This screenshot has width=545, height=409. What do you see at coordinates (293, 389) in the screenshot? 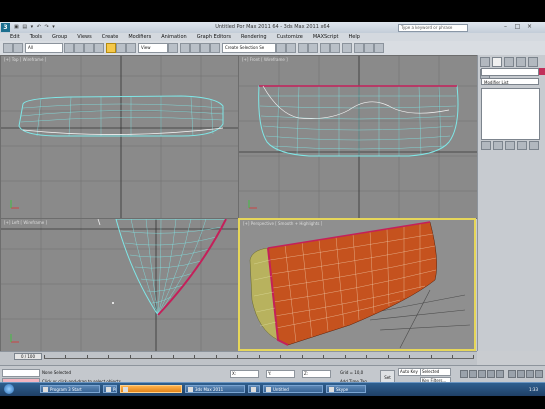
I see `taskbar-item-6: Untitled` at bounding box center [293, 389].